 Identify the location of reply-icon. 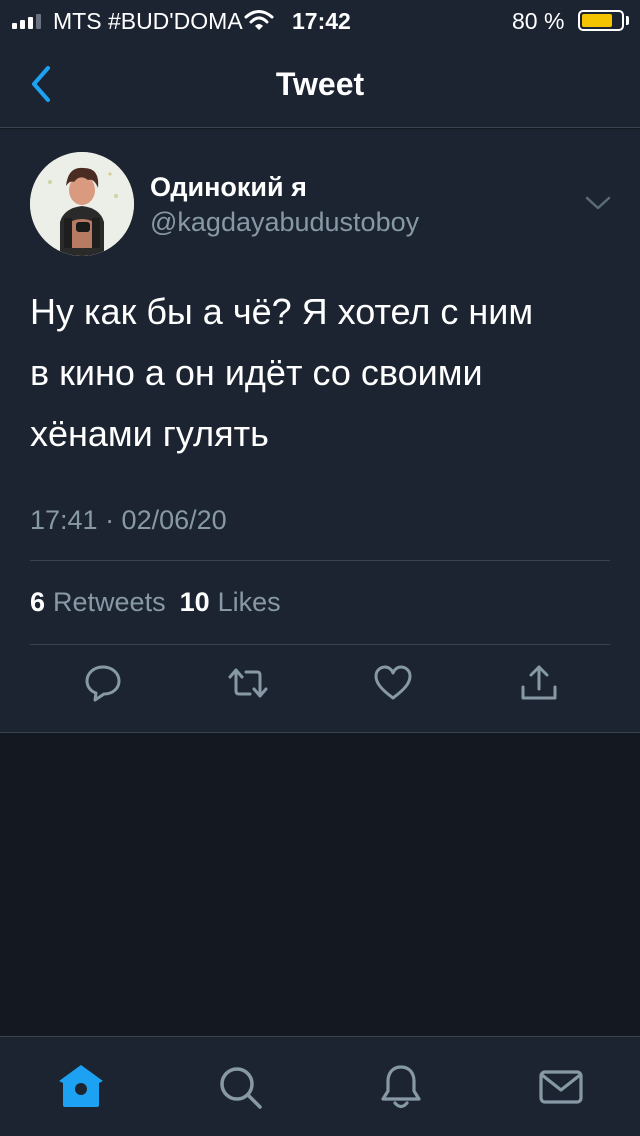
(103, 683).